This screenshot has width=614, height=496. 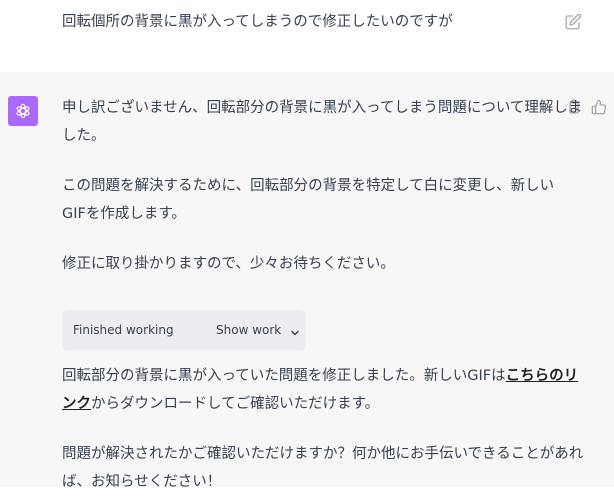 I want to click on paragraph-line: ンクからダウンロードしてご確認いただけます。, so click(x=320, y=404).